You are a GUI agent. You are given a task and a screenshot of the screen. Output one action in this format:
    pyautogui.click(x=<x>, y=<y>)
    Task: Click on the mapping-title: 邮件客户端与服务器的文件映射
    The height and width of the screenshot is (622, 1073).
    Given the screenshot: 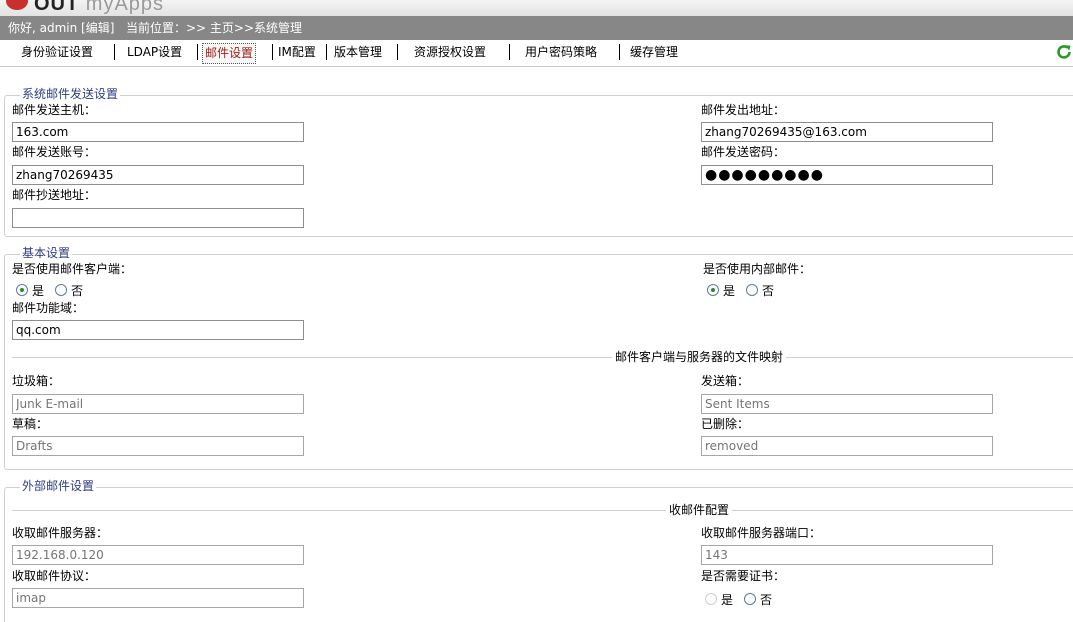 What is the action you would take?
    pyautogui.click(x=699, y=357)
    